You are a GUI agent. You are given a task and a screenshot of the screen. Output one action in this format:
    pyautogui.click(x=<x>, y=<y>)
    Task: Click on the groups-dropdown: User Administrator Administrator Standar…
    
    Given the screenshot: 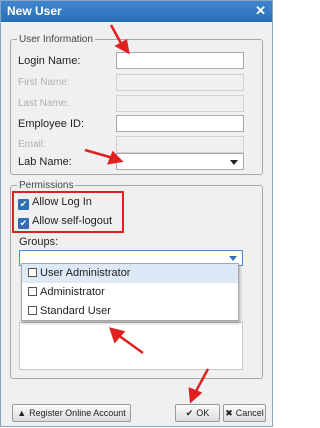 What is the action you would take?
    pyautogui.click(x=130, y=292)
    